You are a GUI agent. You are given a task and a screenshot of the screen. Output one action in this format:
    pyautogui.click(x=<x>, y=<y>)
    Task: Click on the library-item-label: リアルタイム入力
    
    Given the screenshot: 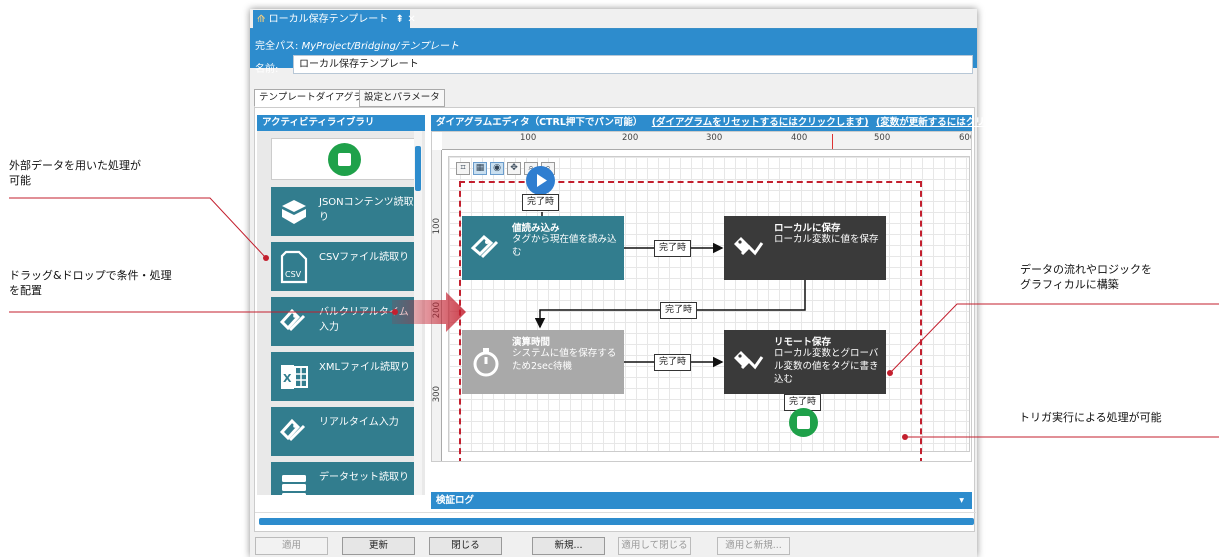 What is the action you would take?
    pyautogui.click(x=359, y=422)
    